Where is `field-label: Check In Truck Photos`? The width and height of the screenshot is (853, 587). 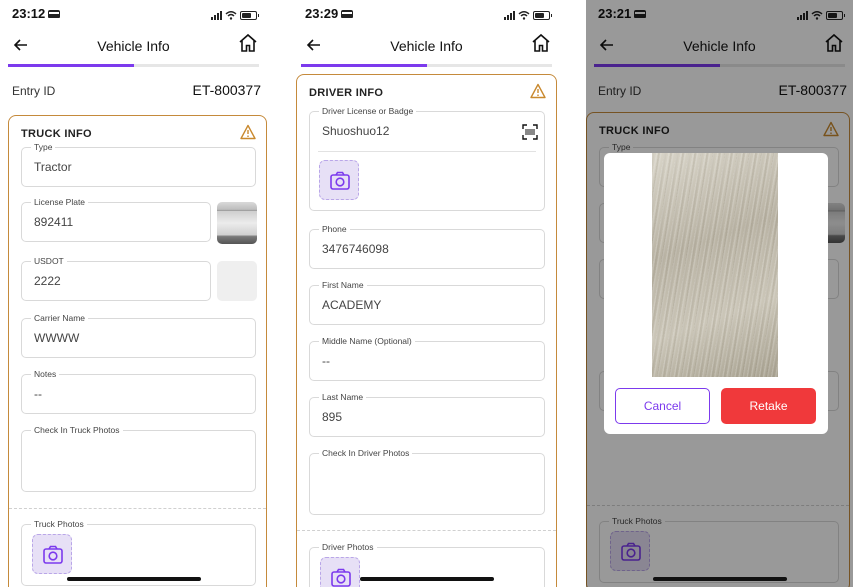
field-label: Check In Truck Photos is located at coordinates (77, 430).